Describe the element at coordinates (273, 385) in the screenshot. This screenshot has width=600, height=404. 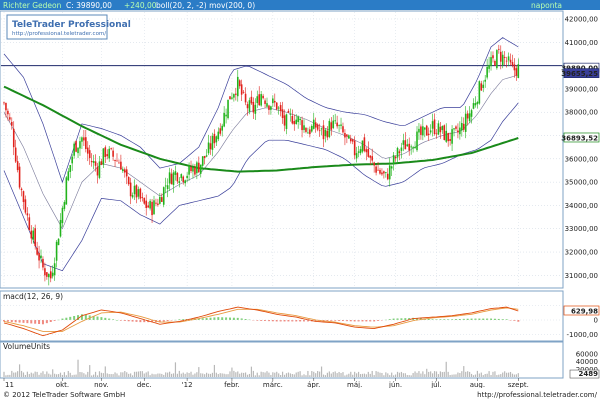
I see `x-tick-label: márc.` at that location.